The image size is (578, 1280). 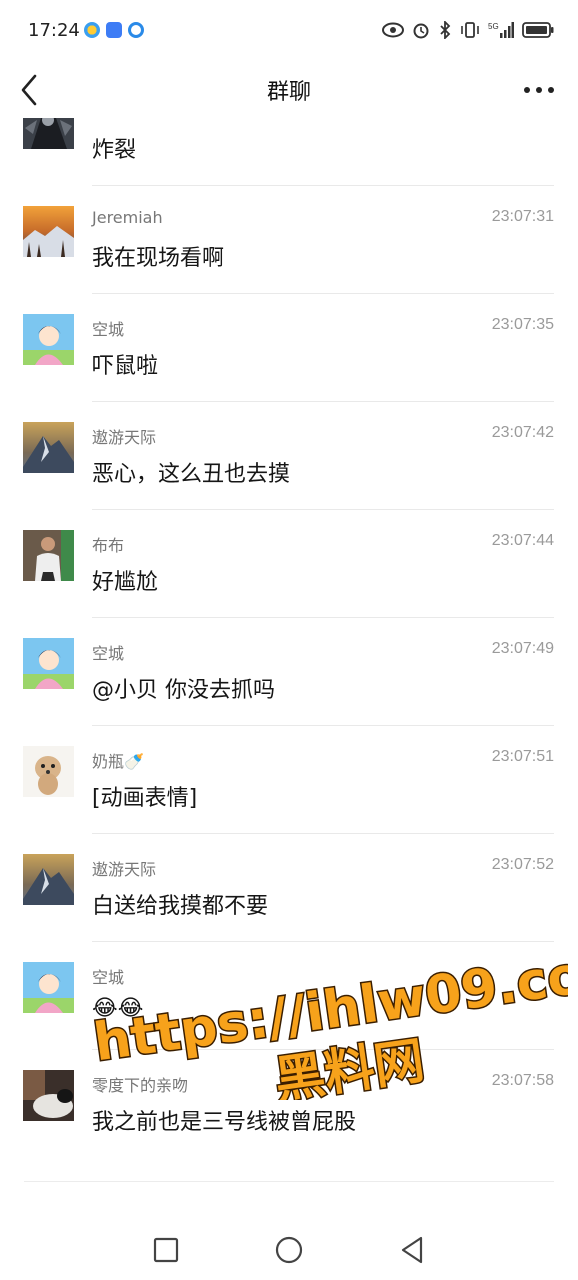 I want to click on sync-notification-icon, so click(x=136, y=30).